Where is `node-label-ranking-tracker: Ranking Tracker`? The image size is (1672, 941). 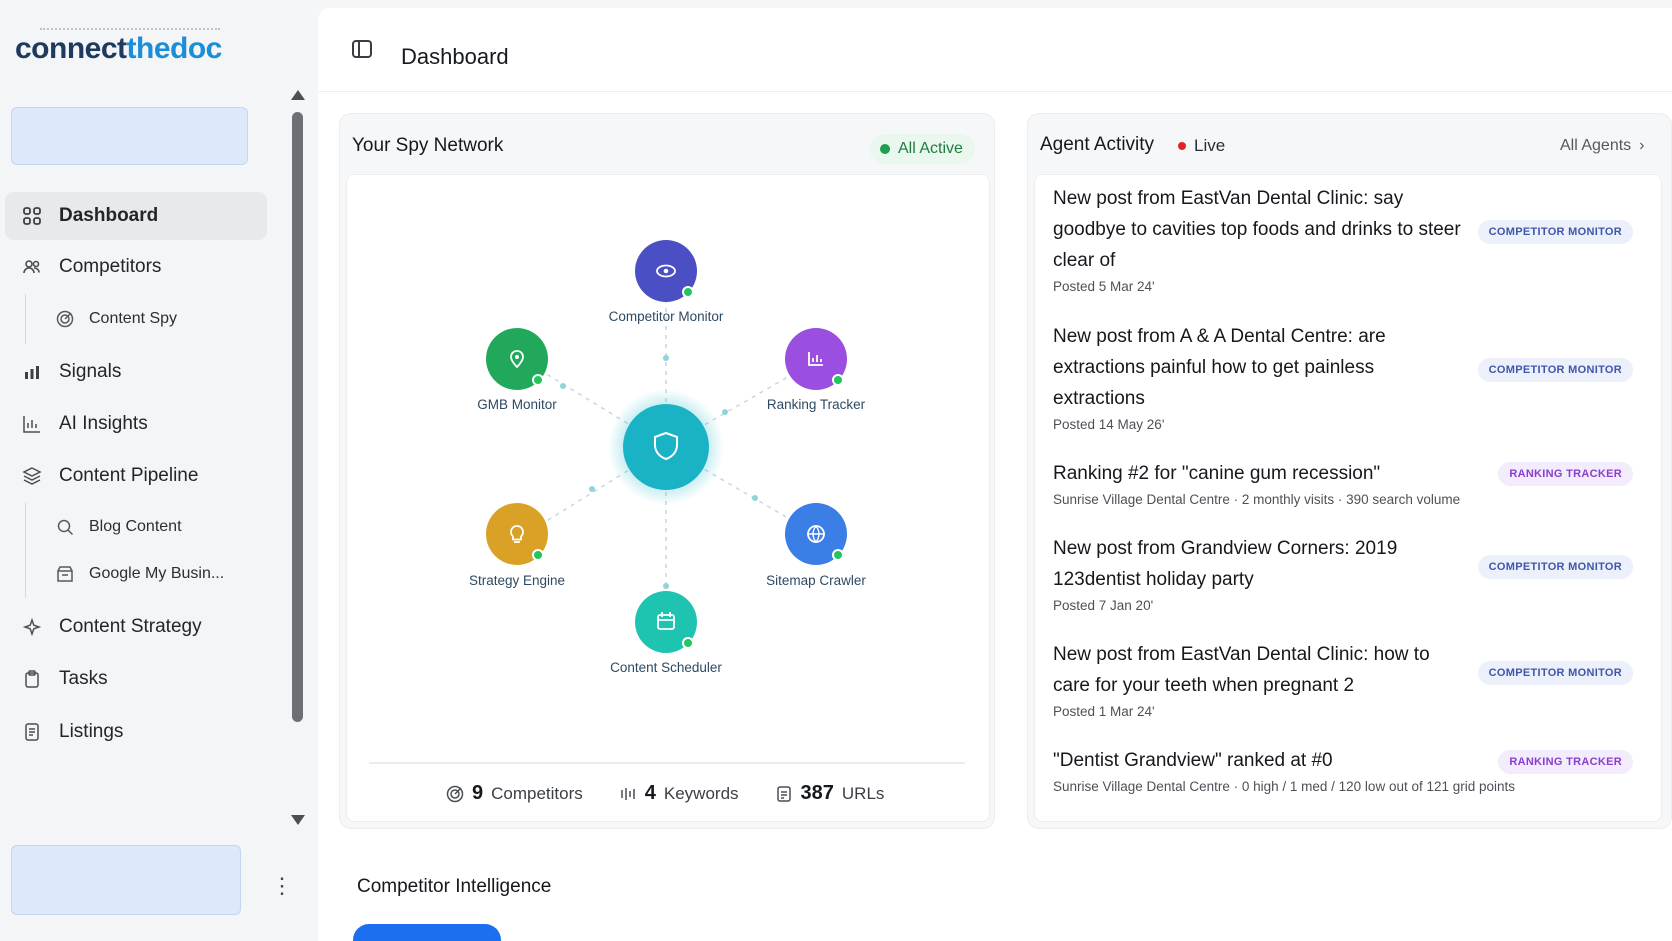
node-label-ranking-tracker: Ranking Tracker is located at coordinates (816, 404).